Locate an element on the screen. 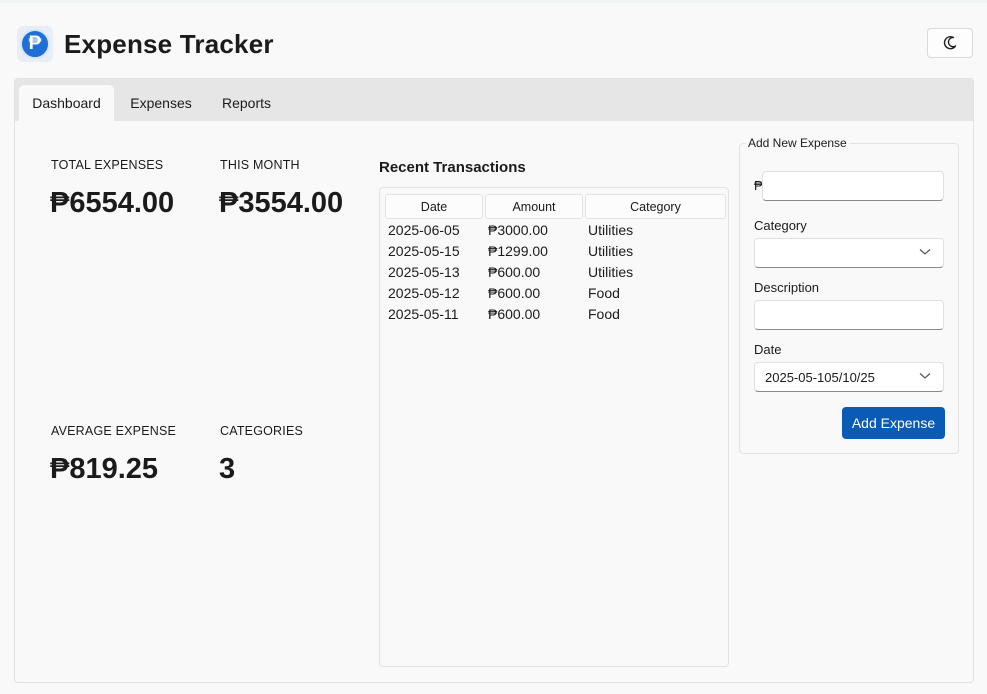 Image resolution: width=987 pixels, height=694 pixels. this-month-value: ₱3554.00 is located at coordinates (281, 203).